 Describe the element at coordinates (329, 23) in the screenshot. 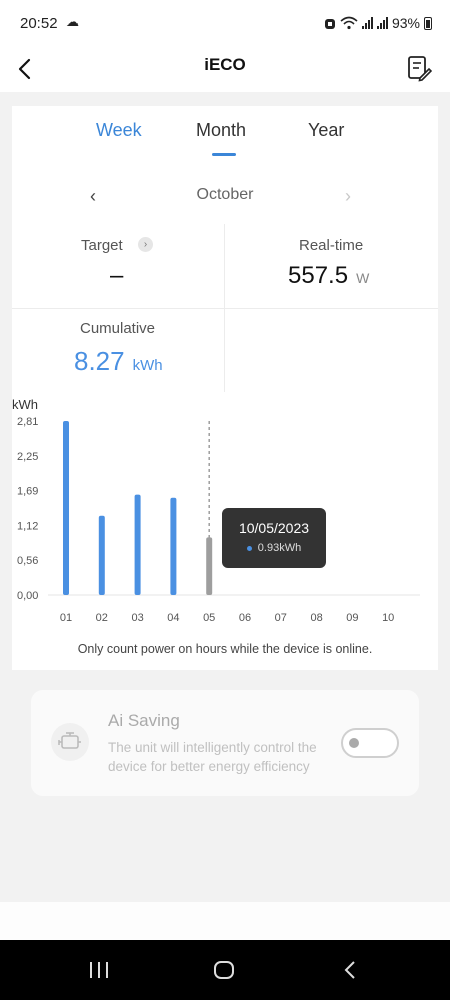

I see `alarm-icon` at that location.